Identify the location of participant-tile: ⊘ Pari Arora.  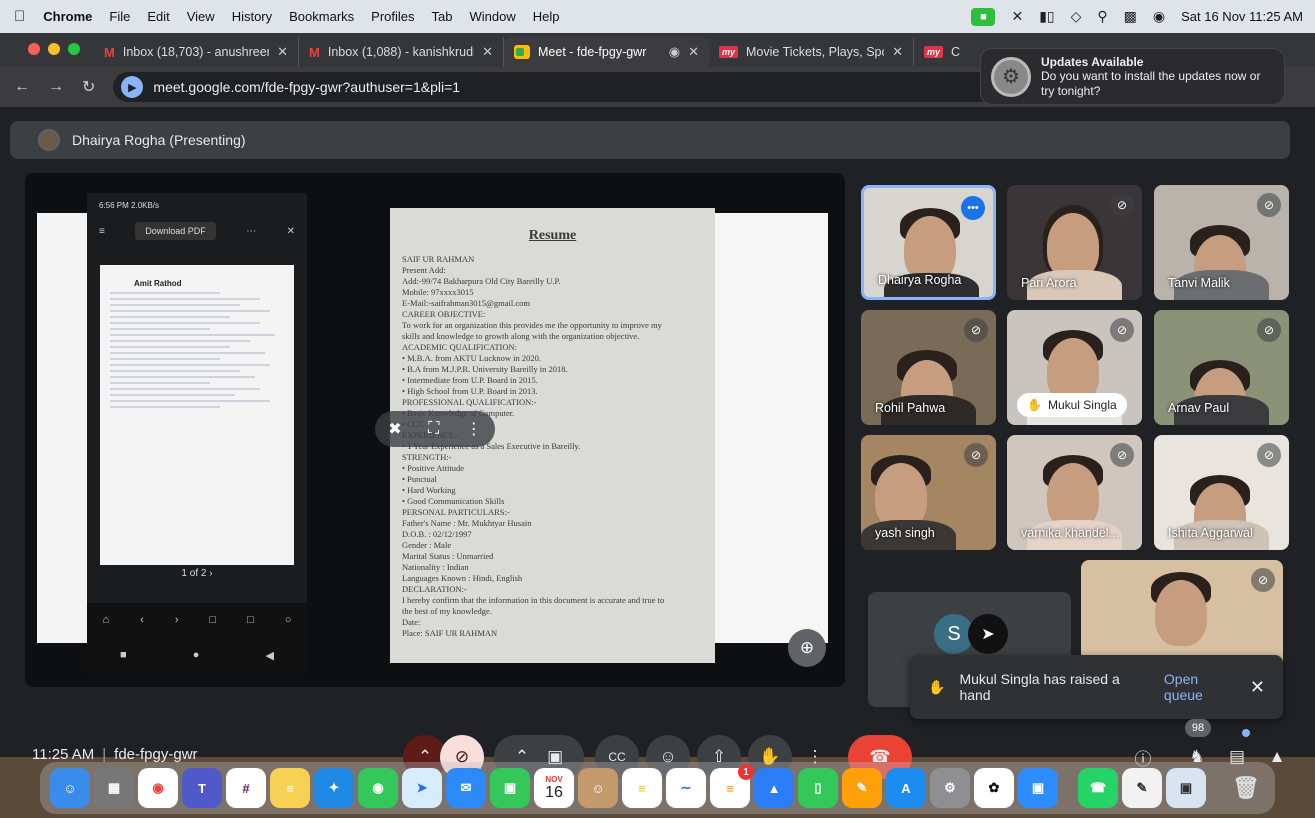
(1074, 242).